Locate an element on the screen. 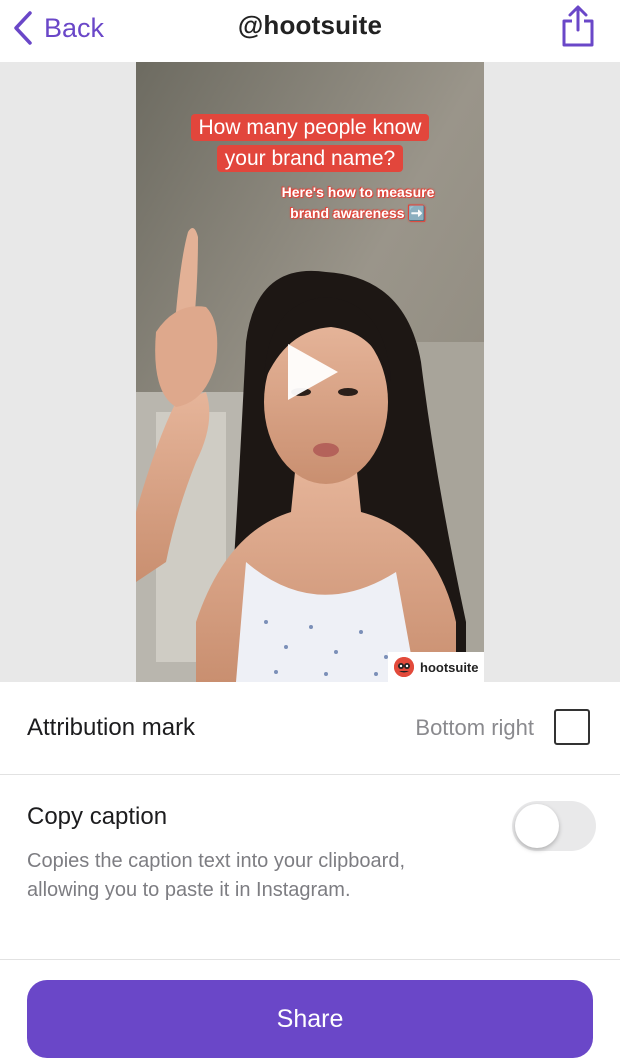  page-title: @hootsuite is located at coordinates (310, 25).